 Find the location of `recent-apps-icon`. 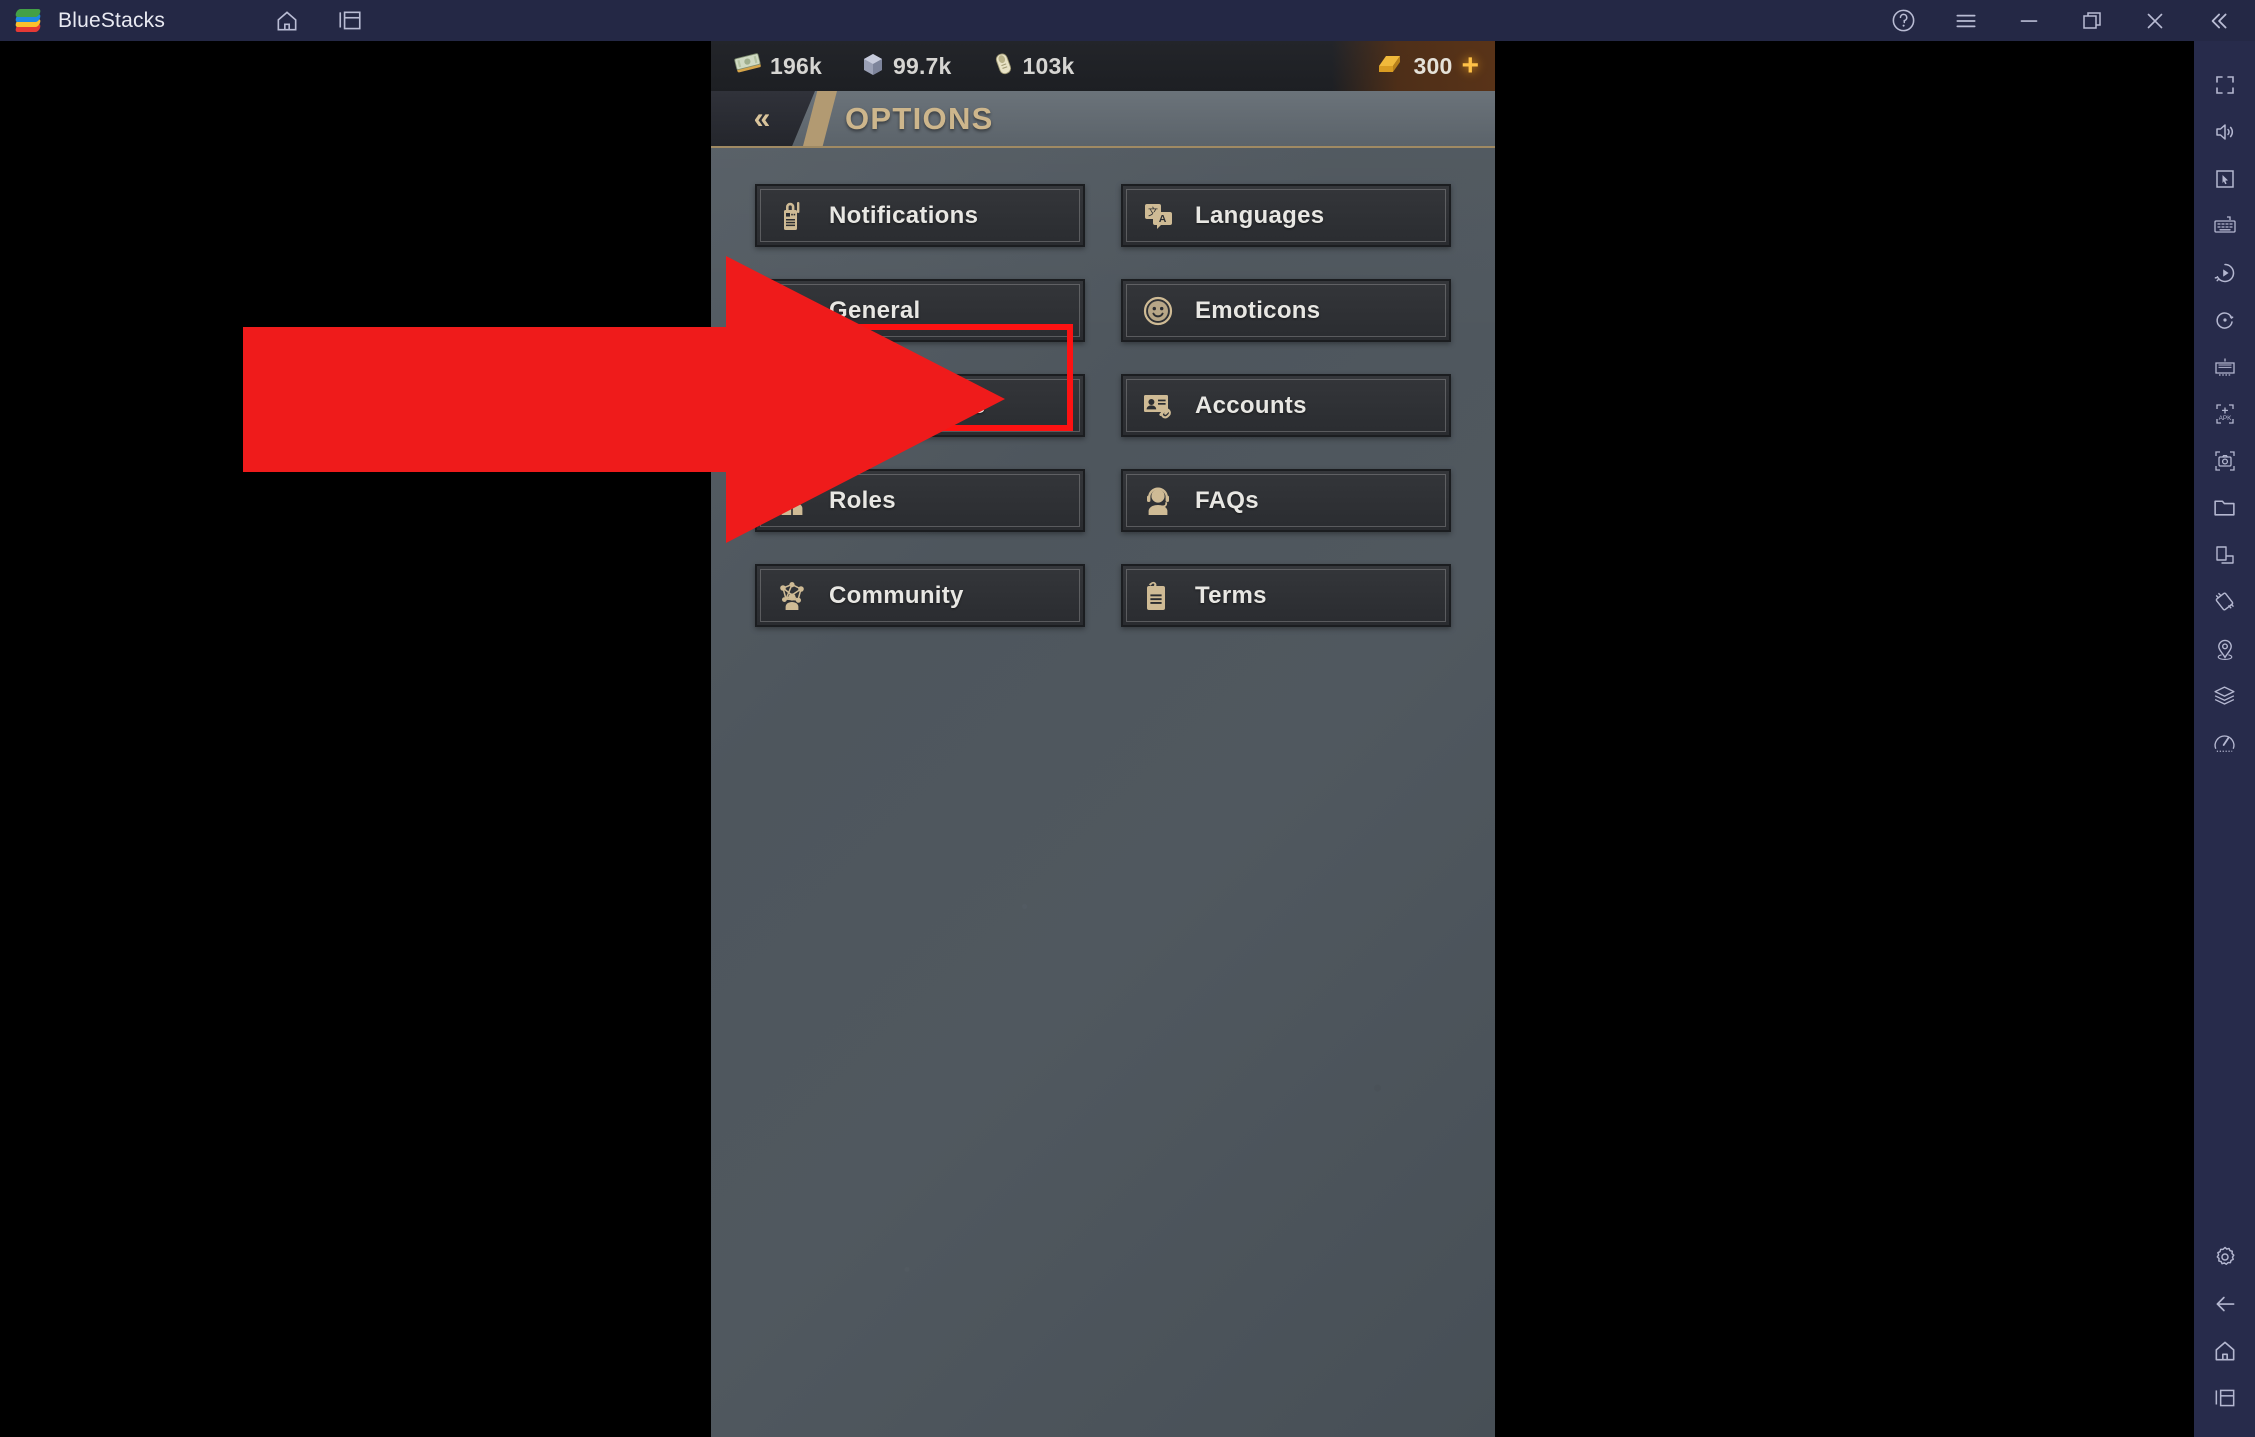

recent-apps-icon is located at coordinates (2225, 1397).